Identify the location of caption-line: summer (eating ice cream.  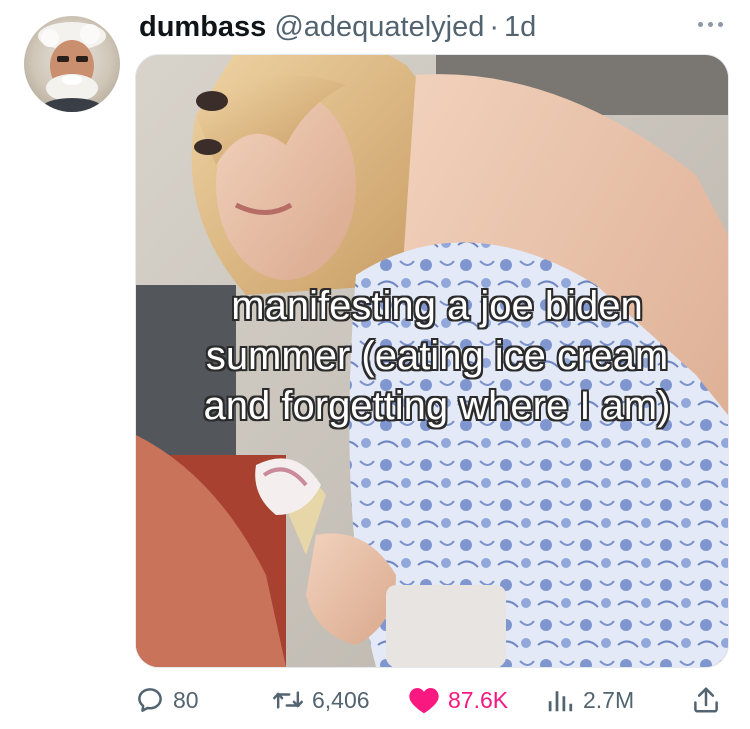
(437, 356).